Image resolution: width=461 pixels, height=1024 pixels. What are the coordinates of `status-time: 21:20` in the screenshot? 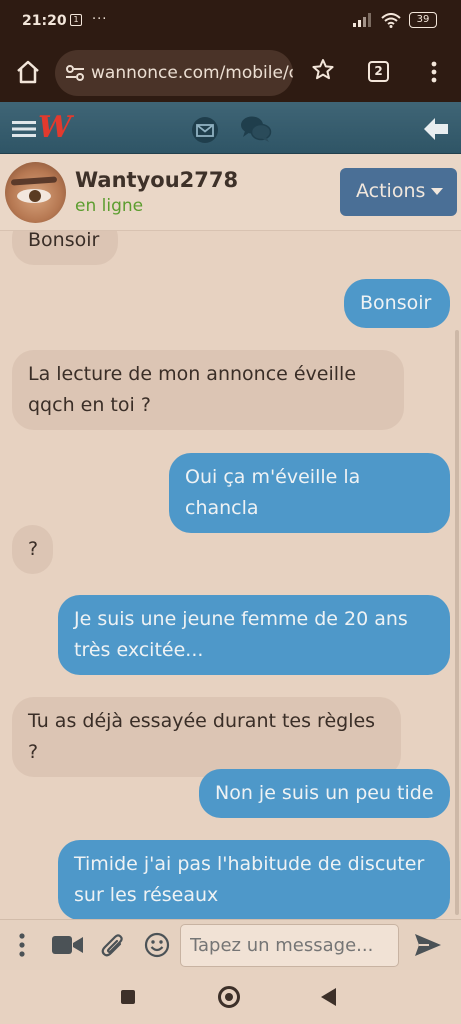 It's located at (44, 21).